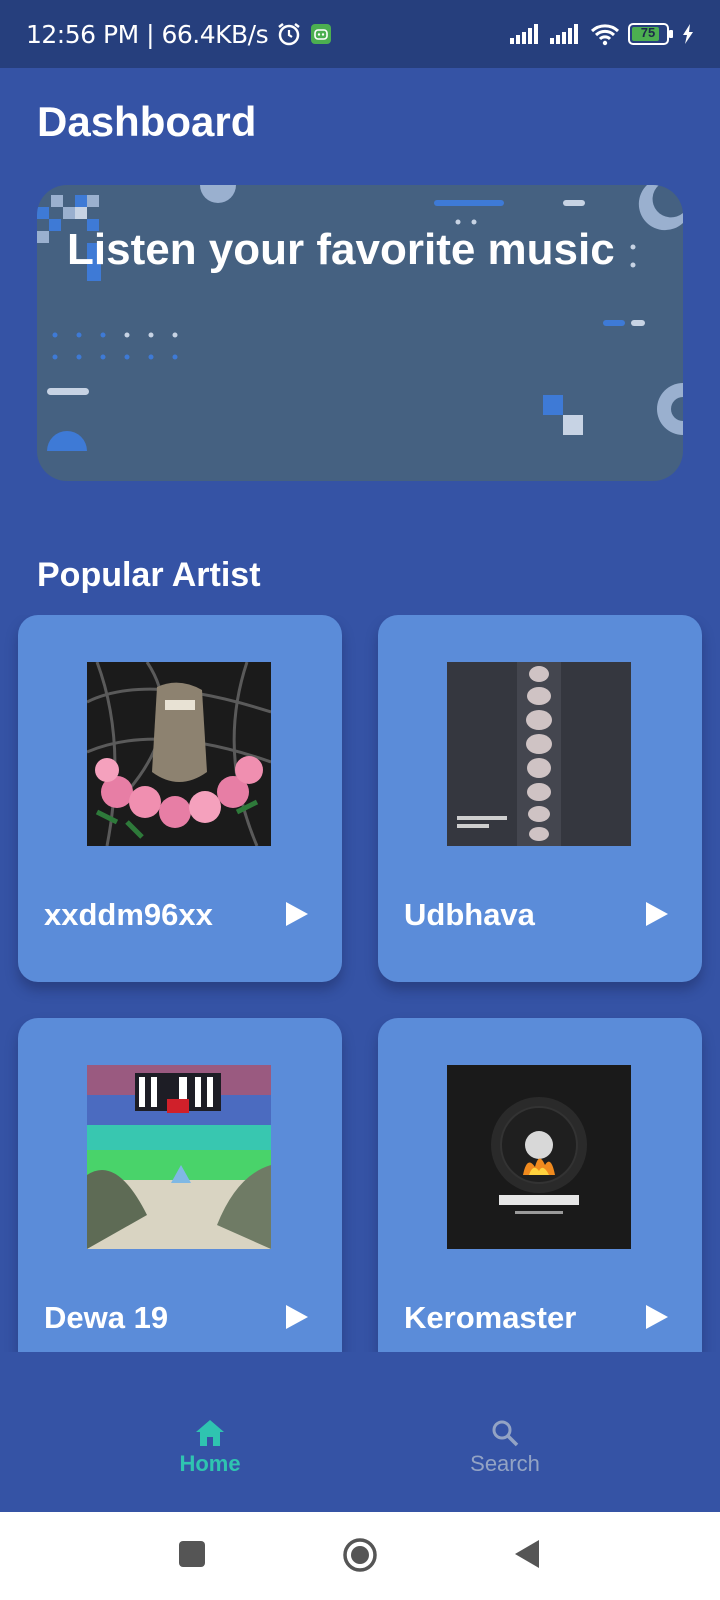  What do you see at coordinates (147, 34) in the screenshot?
I see `status-time: 12:56 PM | 66.4KB/s` at bounding box center [147, 34].